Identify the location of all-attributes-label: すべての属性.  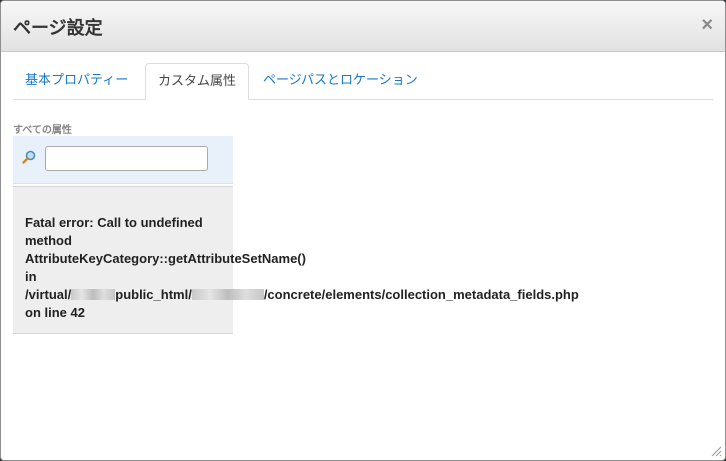
(42, 130).